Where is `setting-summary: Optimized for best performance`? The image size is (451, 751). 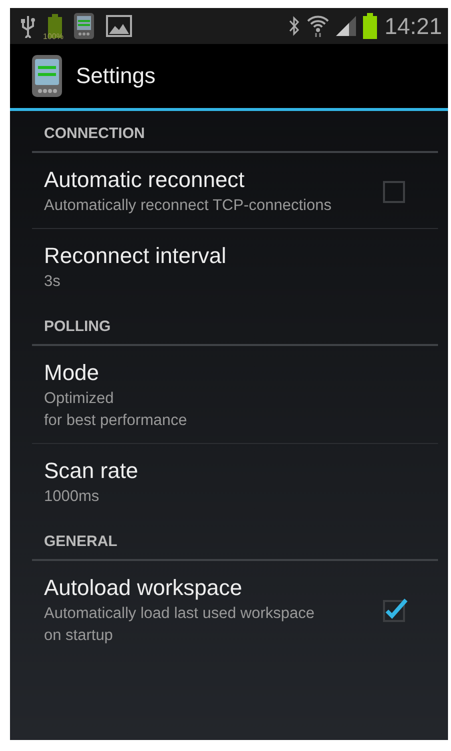 setting-summary: Optimized for best performance is located at coordinates (116, 410).